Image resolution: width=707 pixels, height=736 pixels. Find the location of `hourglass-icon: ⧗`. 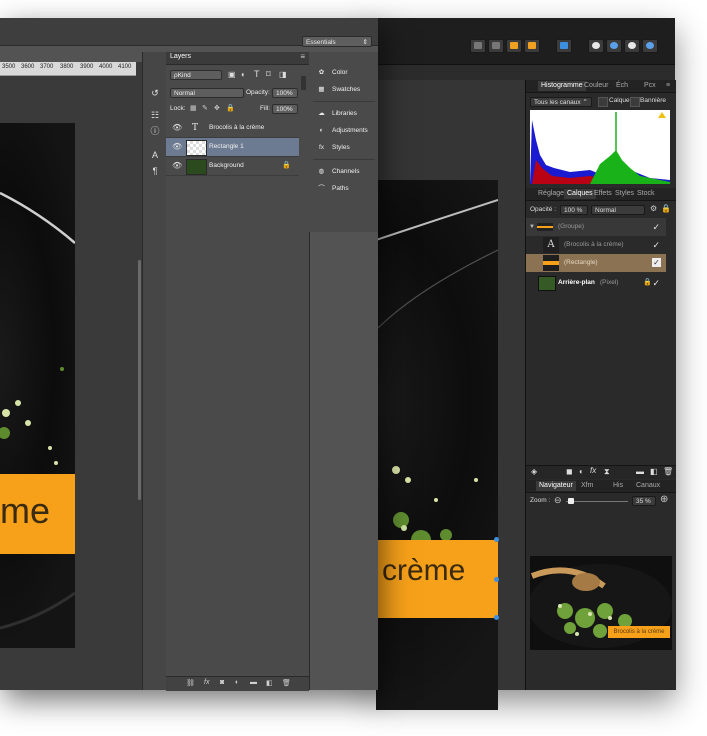

hourglass-icon: ⧗ is located at coordinates (607, 472).